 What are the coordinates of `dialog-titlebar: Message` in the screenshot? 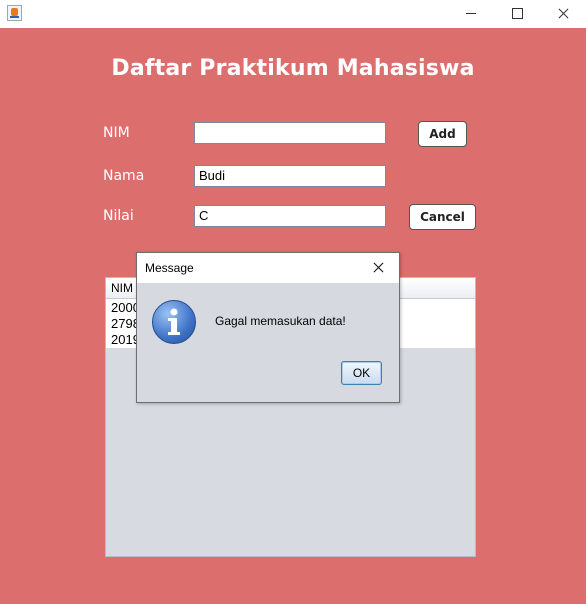 It's located at (268, 268).